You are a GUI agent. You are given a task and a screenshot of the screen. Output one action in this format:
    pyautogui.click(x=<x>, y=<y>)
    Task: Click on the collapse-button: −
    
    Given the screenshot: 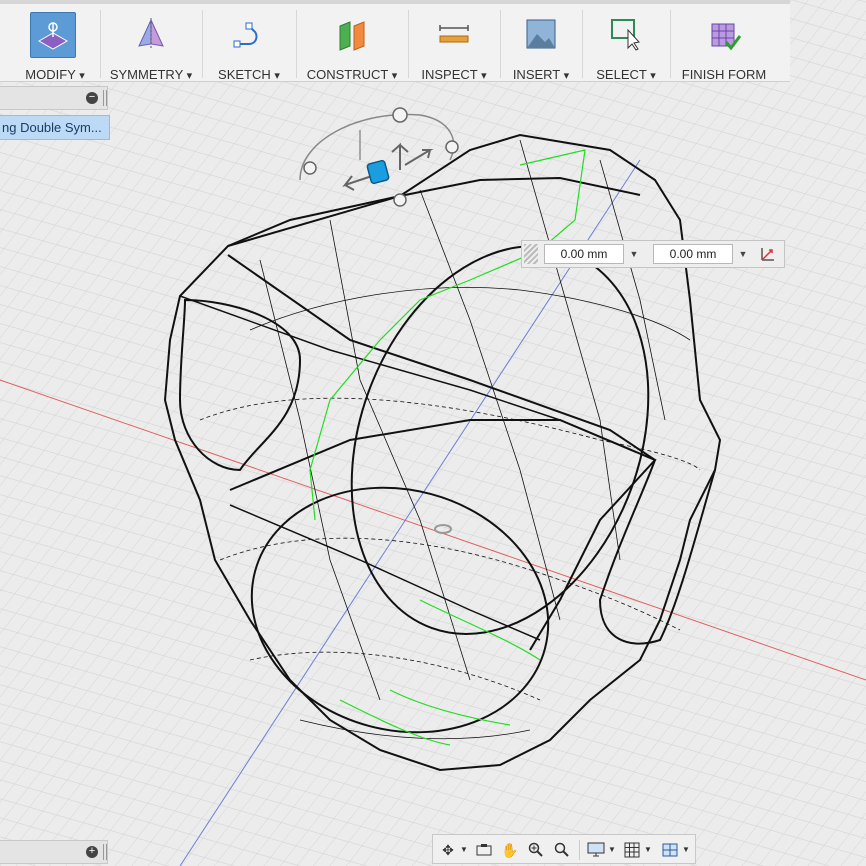 What is the action you would take?
    pyautogui.click(x=92, y=98)
    